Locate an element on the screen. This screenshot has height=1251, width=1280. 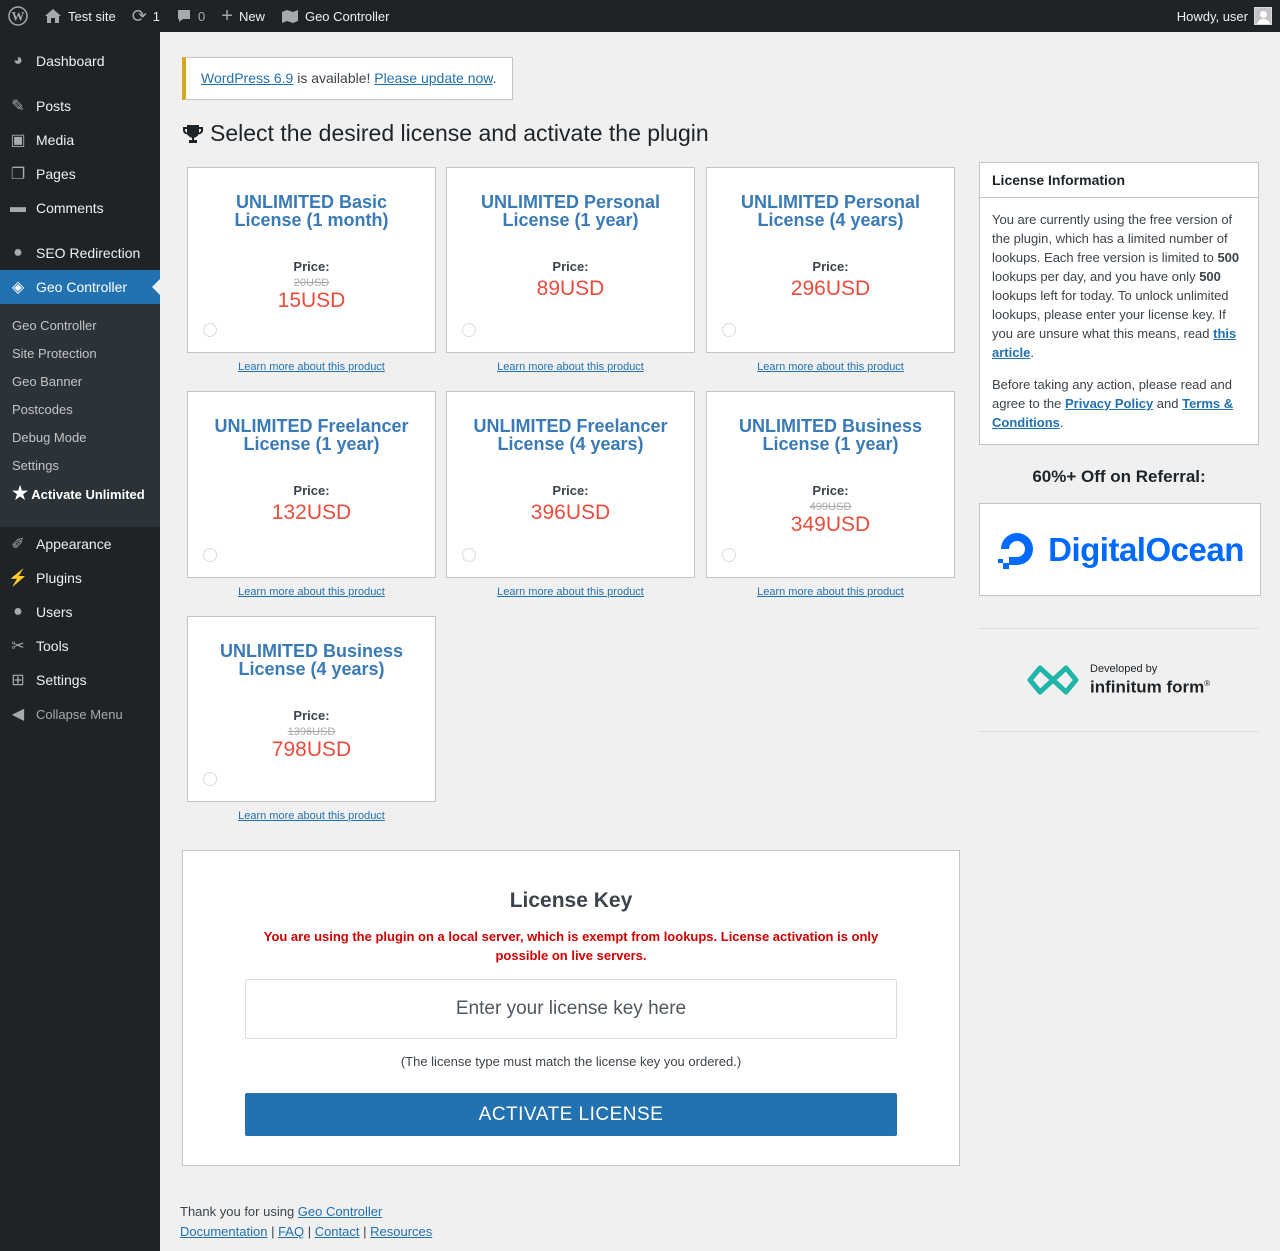
submenu-label: Activate Unlimited is located at coordinates (88, 494).